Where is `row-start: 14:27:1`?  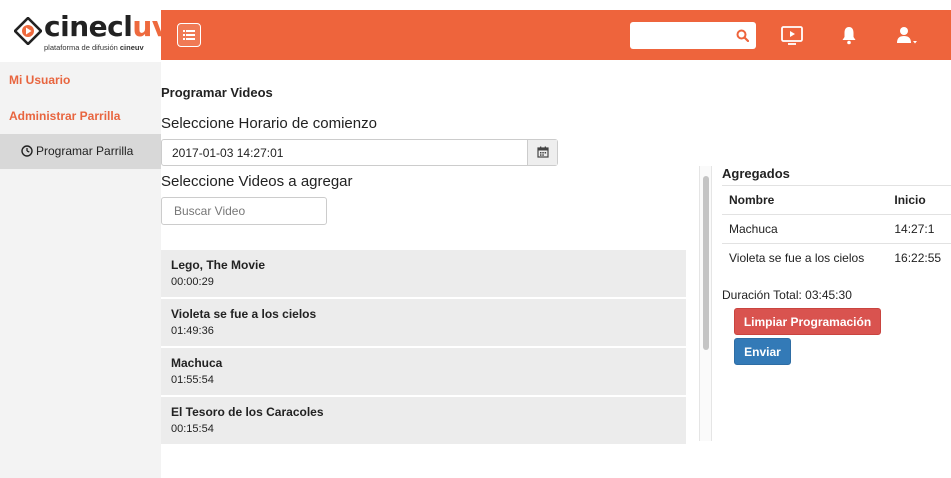 row-start: 14:27:1 is located at coordinates (922, 229).